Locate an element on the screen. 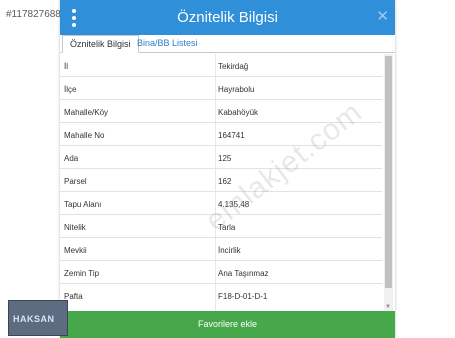 This screenshot has width=455, height=338. panel-title: Öznitelik Bilgisi is located at coordinates (227, 17).